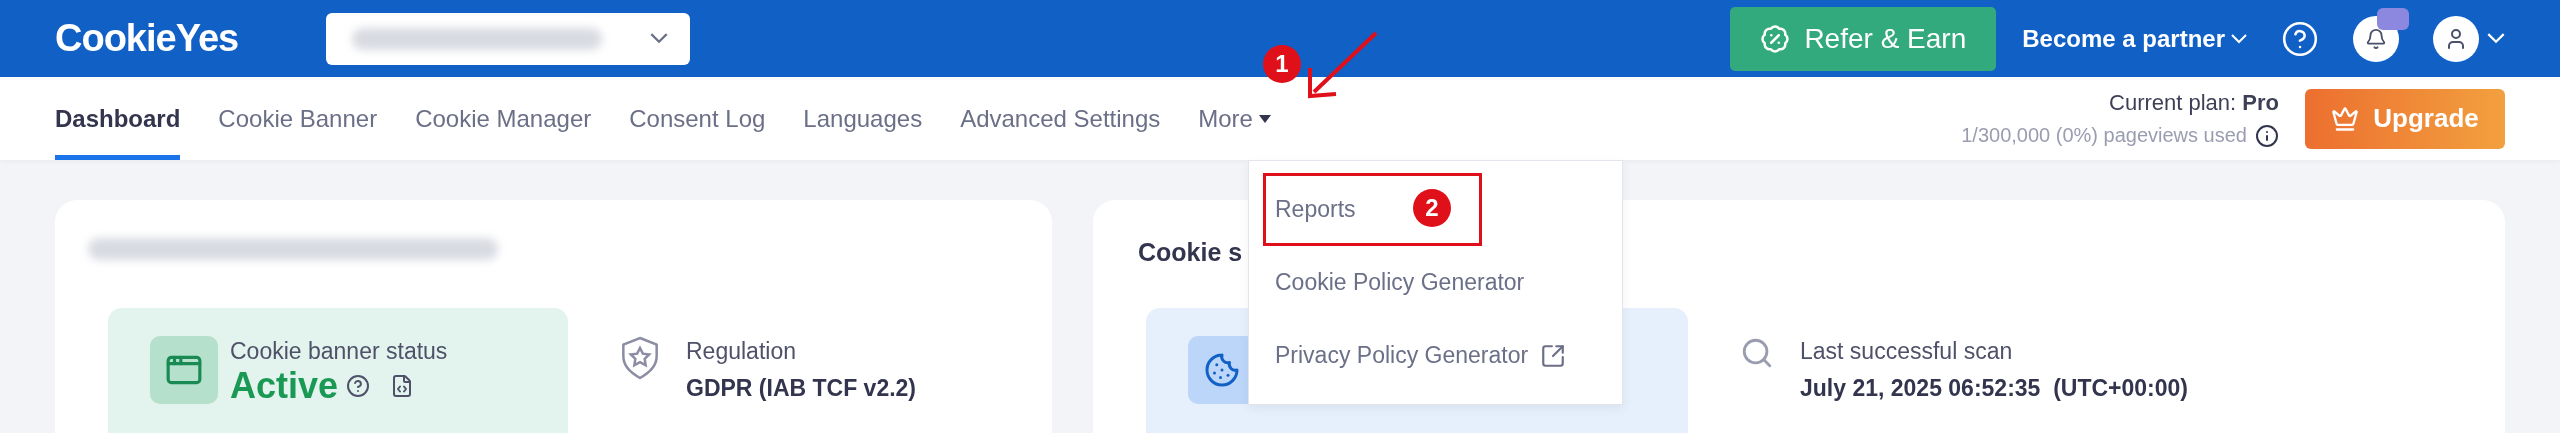 This screenshot has height=433, width=2560. I want to click on percent-badge-icon, so click(1775, 38).